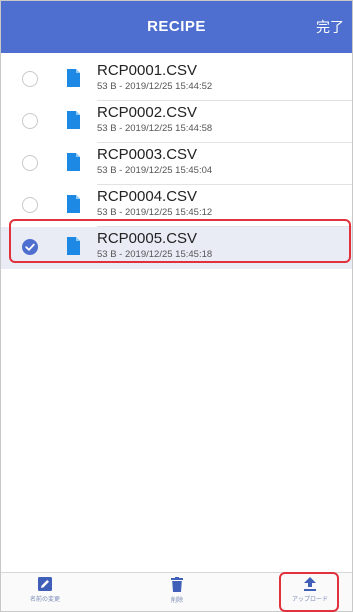 The height and width of the screenshot is (612, 353). What do you see at coordinates (177, 584) in the screenshot?
I see `trash-icon` at bounding box center [177, 584].